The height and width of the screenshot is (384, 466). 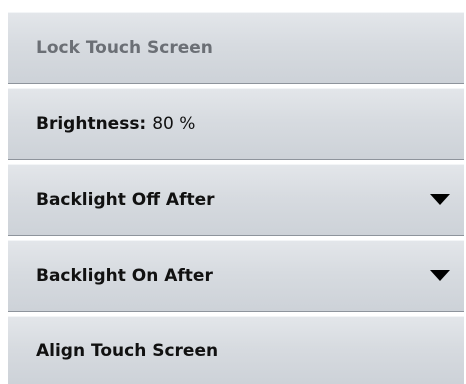 I want to click on backlight-on-after-label: Backlight On After, so click(x=124, y=276).